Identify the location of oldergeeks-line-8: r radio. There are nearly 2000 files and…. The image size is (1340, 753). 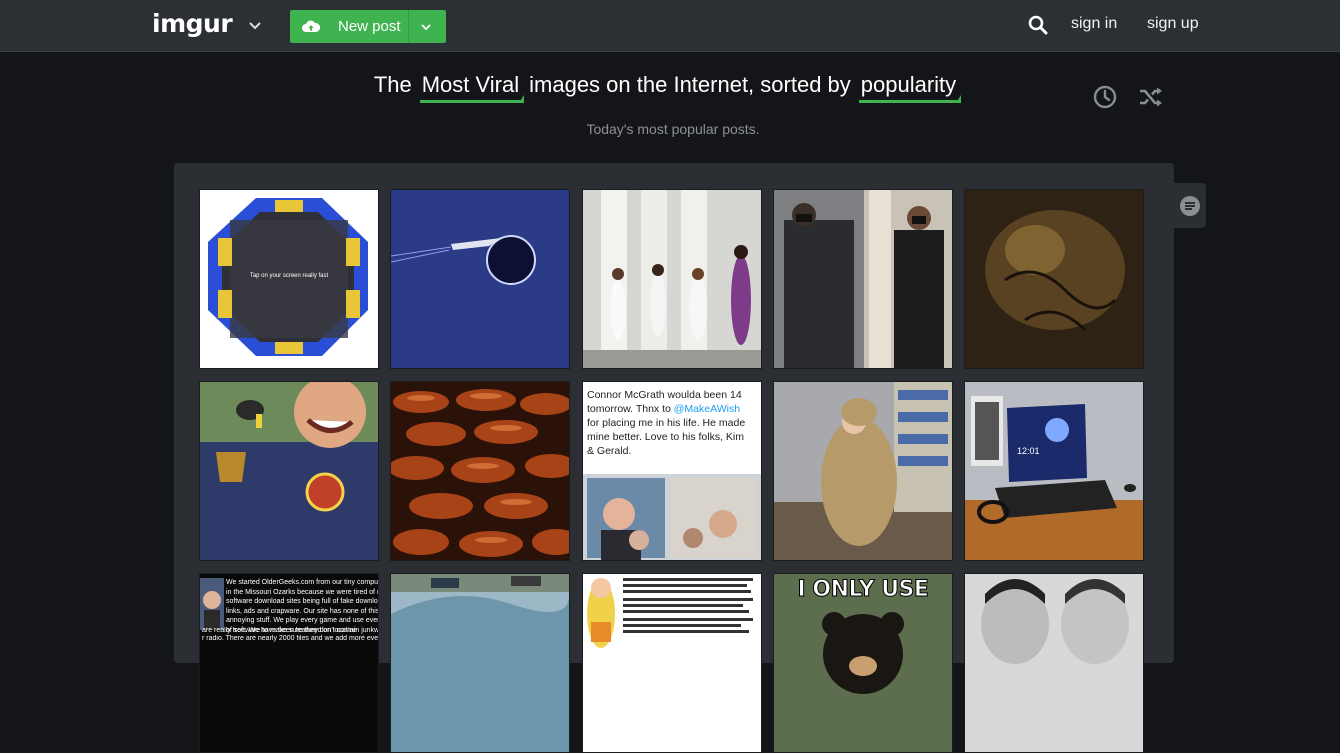
(290, 638).